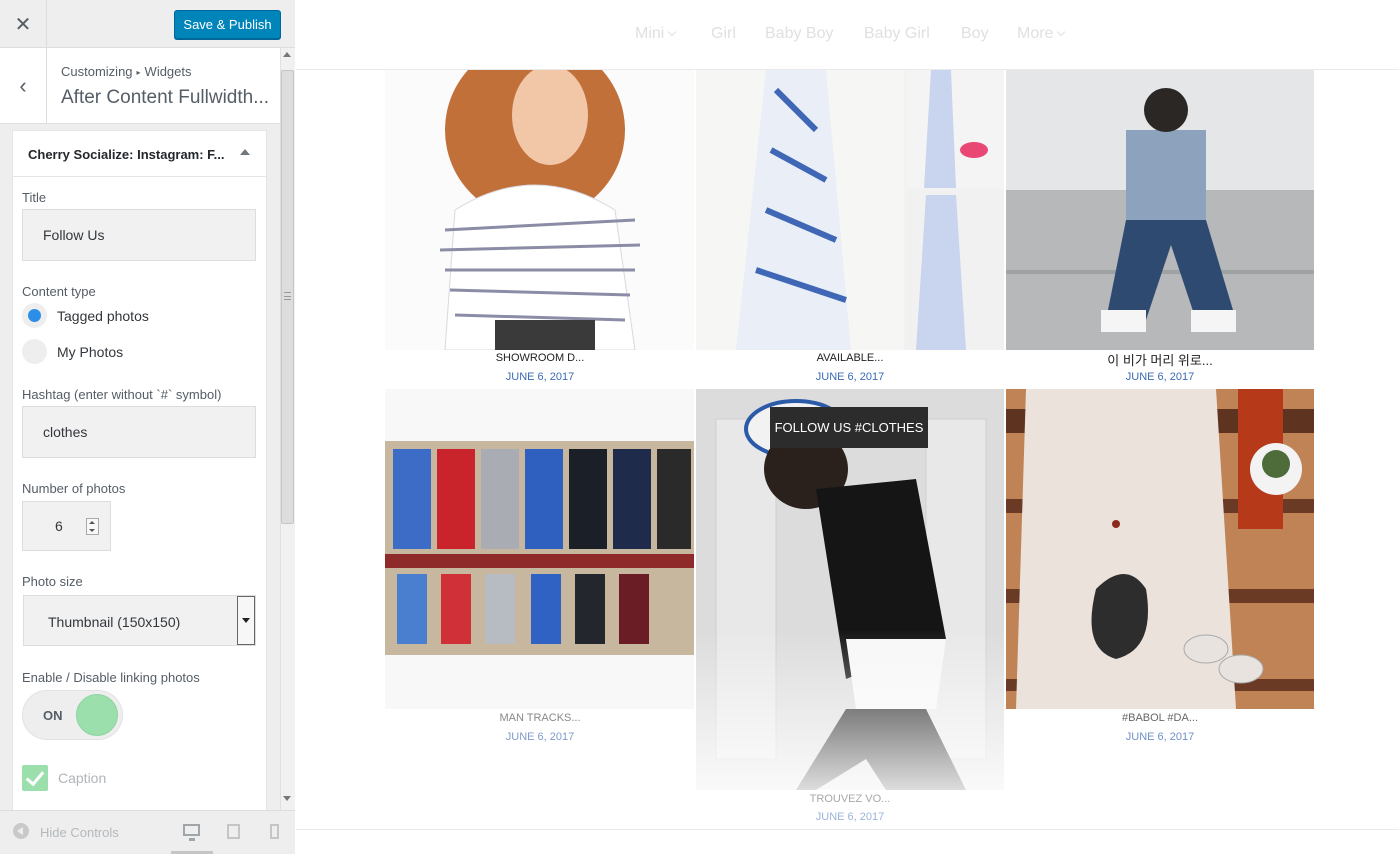  I want to click on nav-item-mini-label: Mini, so click(650, 33).